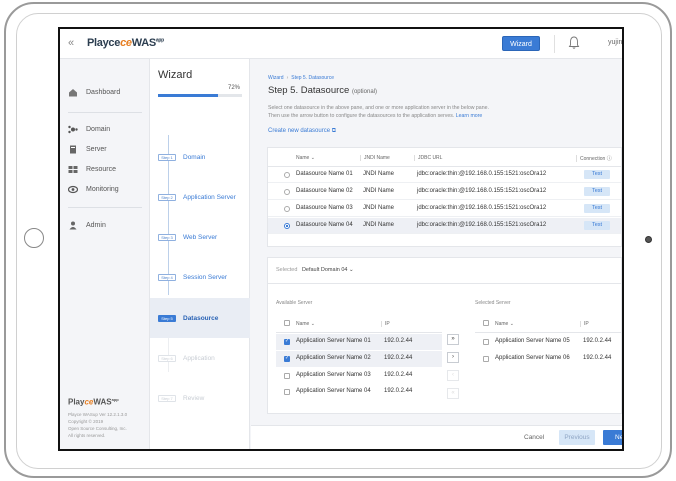  What do you see at coordinates (648, 239) in the screenshot?
I see `camera-icon` at bounding box center [648, 239].